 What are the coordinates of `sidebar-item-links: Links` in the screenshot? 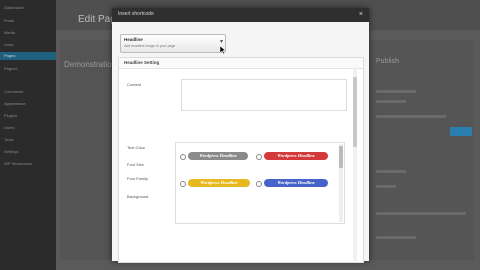 It's located at (26, 45).